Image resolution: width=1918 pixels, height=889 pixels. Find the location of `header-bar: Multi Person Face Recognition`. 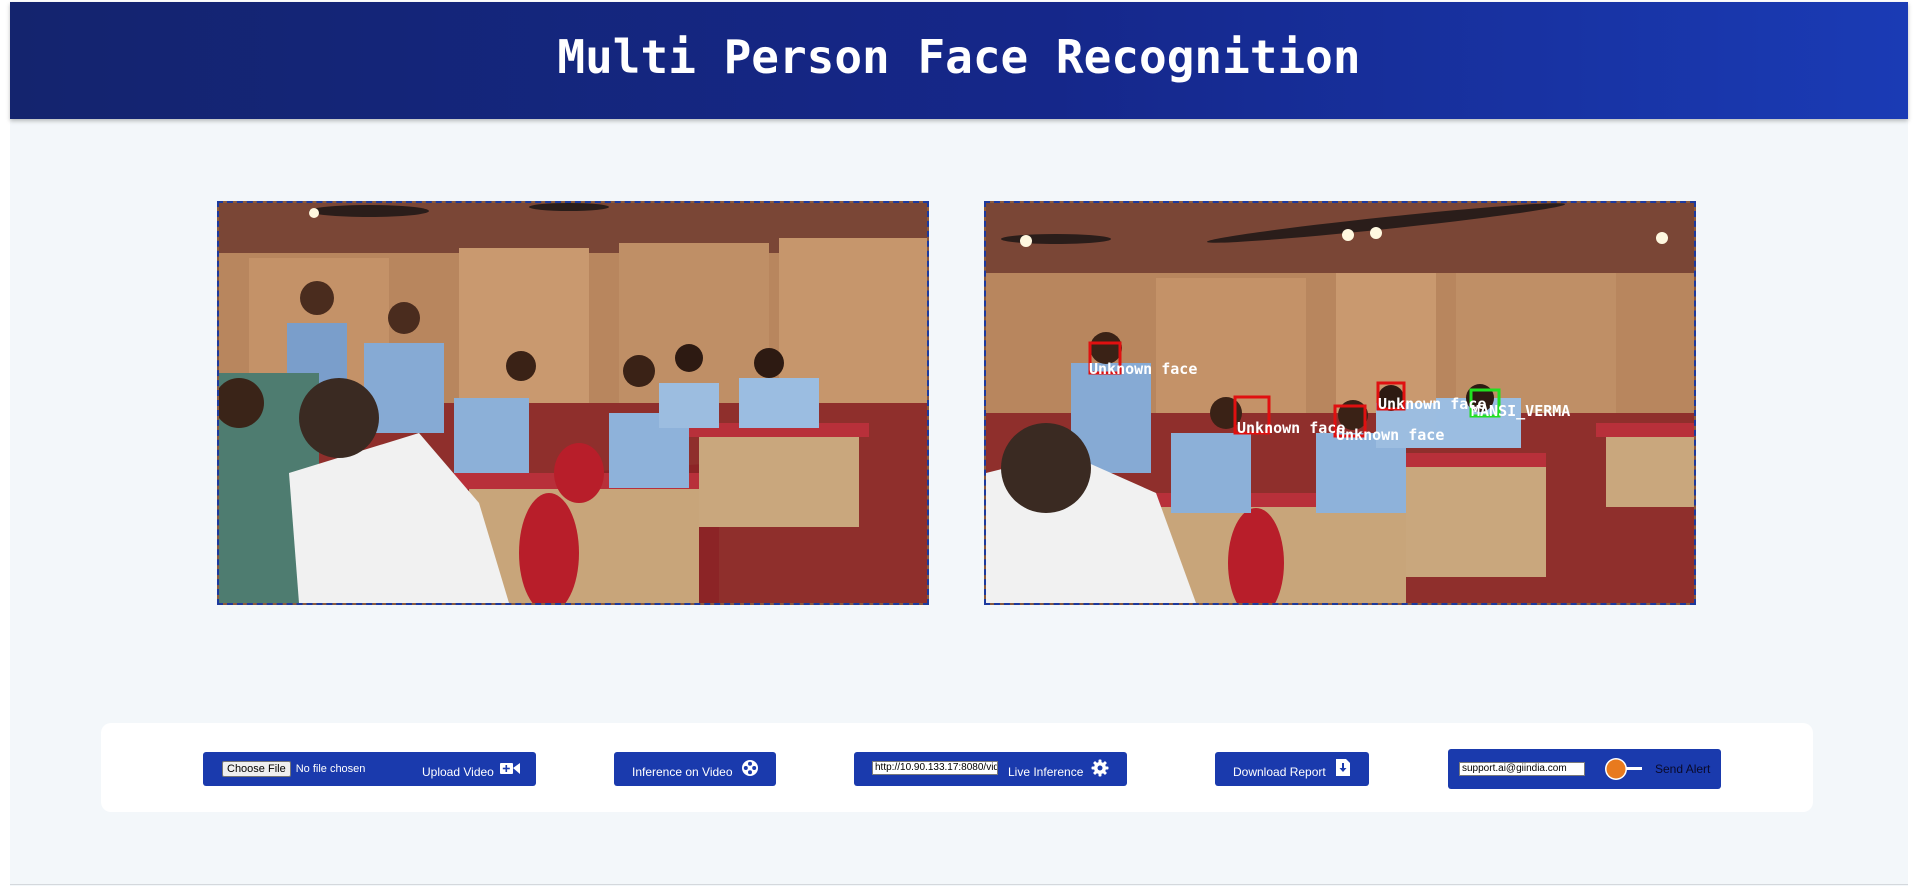

header-bar: Multi Person Face Recognition is located at coordinates (959, 60).